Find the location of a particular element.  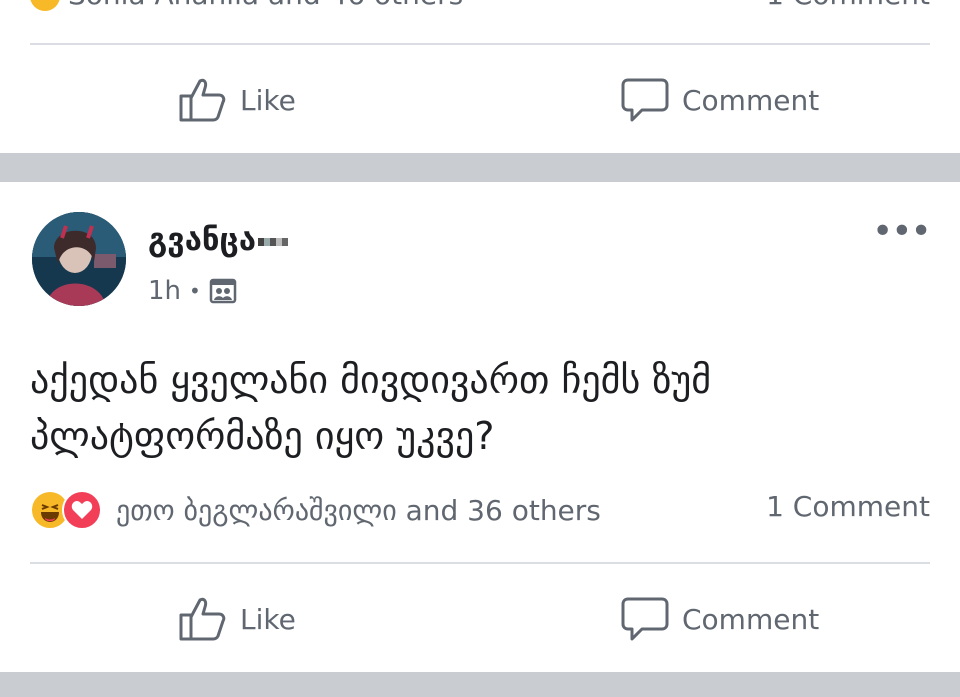

post-meta: 1h • is located at coordinates (192, 291).